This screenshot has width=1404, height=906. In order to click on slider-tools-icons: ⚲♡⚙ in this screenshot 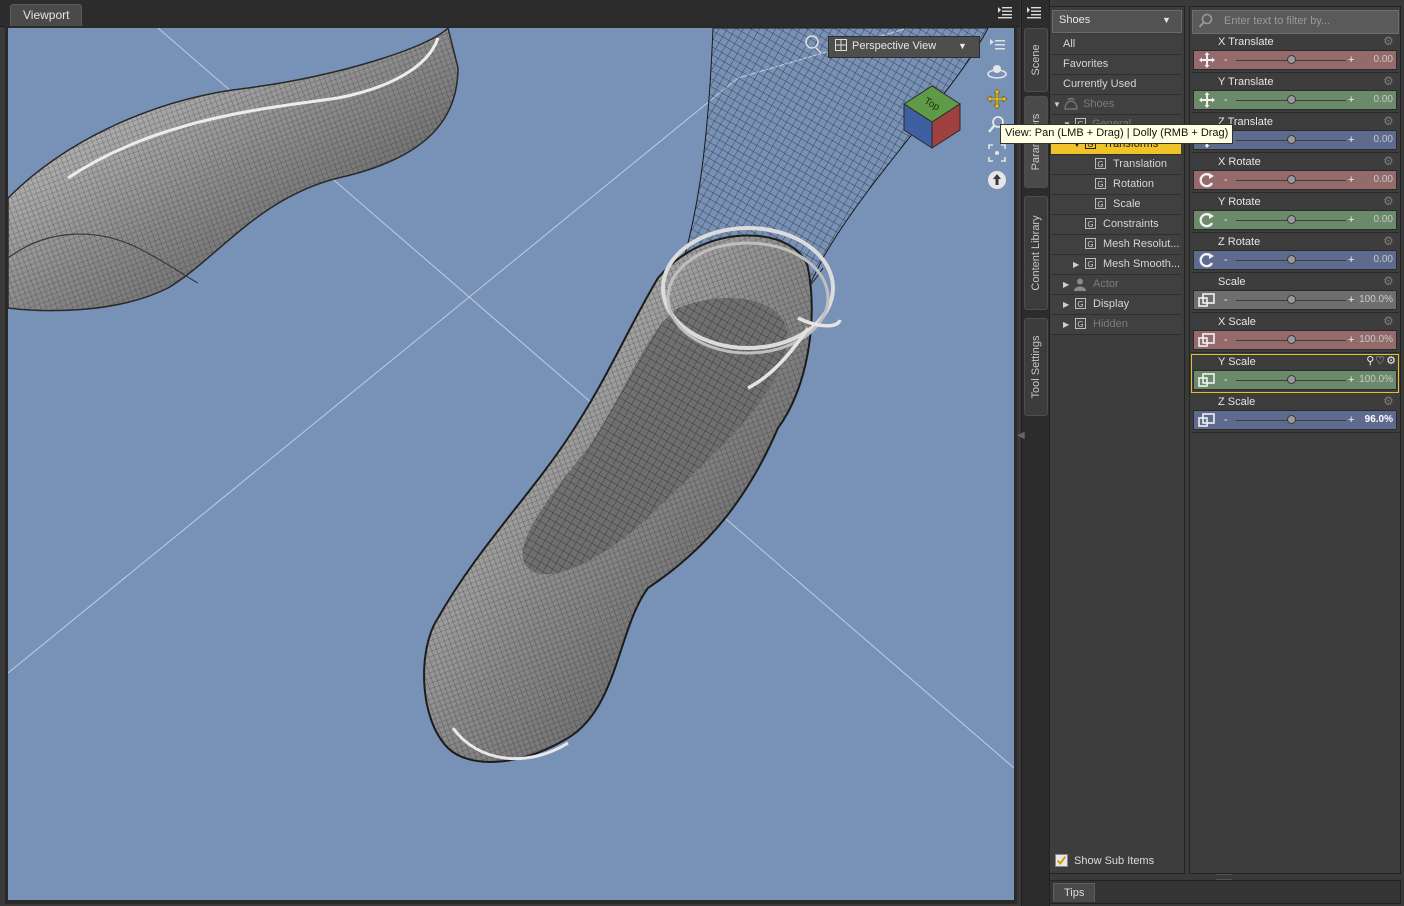, I will do `click(1381, 360)`.